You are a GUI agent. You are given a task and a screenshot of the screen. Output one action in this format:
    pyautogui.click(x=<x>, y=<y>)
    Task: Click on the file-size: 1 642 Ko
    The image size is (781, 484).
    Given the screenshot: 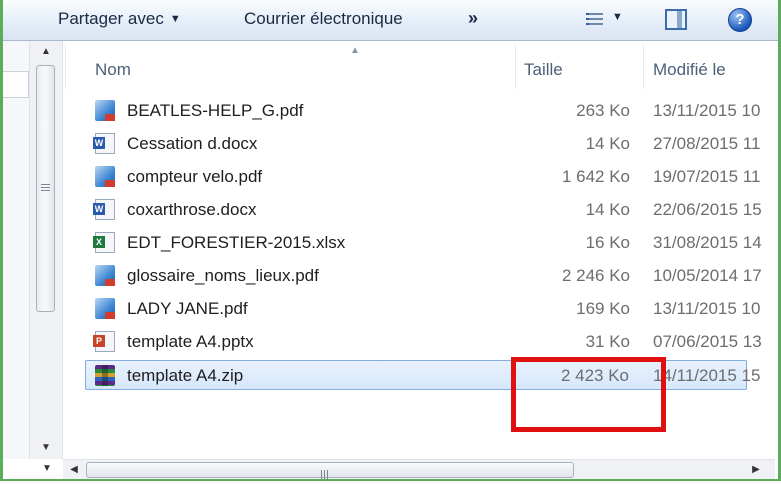 What is the action you would take?
    pyautogui.click(x=595, y=176)
    